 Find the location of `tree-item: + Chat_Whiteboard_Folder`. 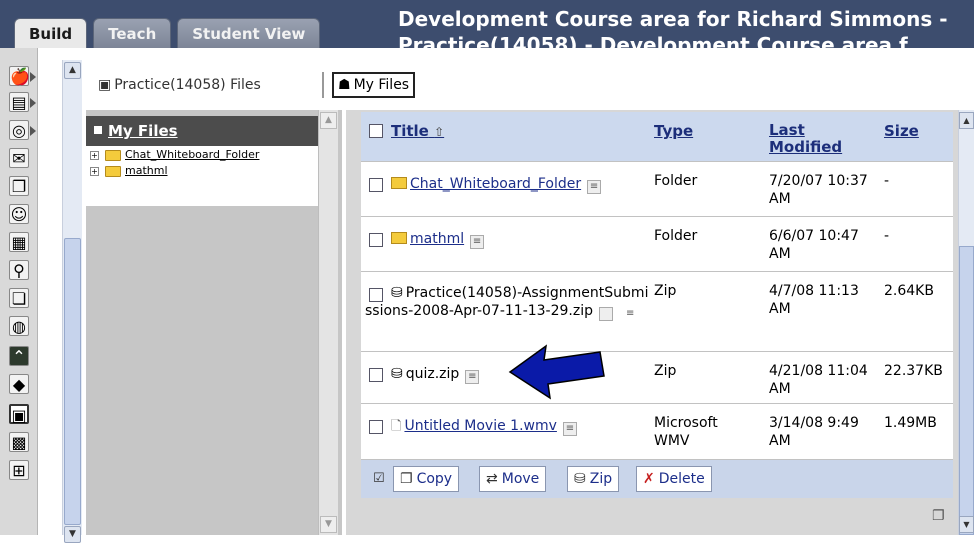

tree-item: + Chat_Whiteboard_Folder is located at coordinates (174, 155).